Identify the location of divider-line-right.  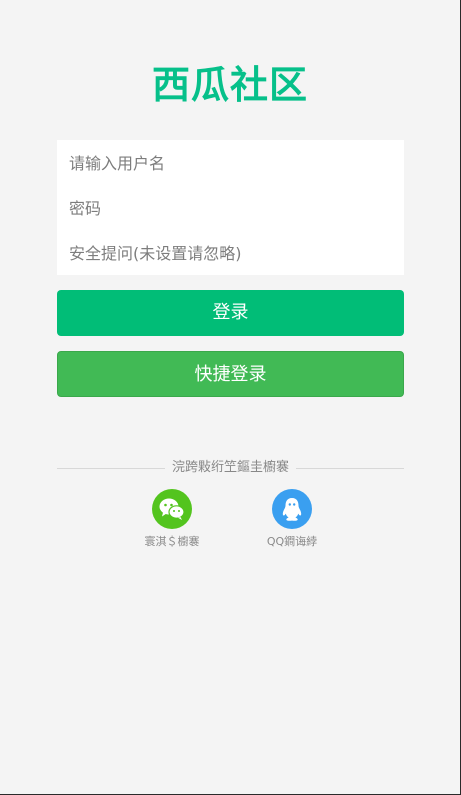
(350, 468).